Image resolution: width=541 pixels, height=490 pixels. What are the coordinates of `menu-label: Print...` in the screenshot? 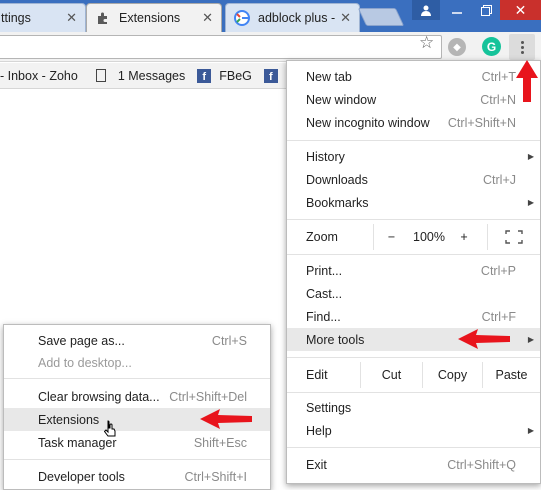 It's located at (324, 270).